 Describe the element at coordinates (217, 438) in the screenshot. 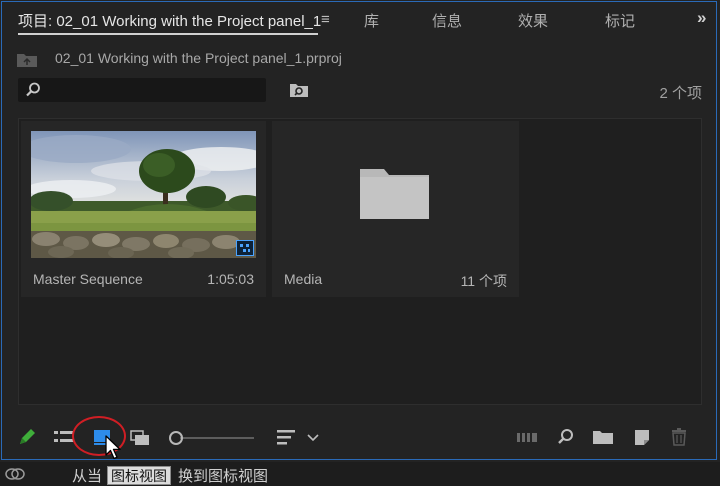

I see `zoom-slider-track` at that location.